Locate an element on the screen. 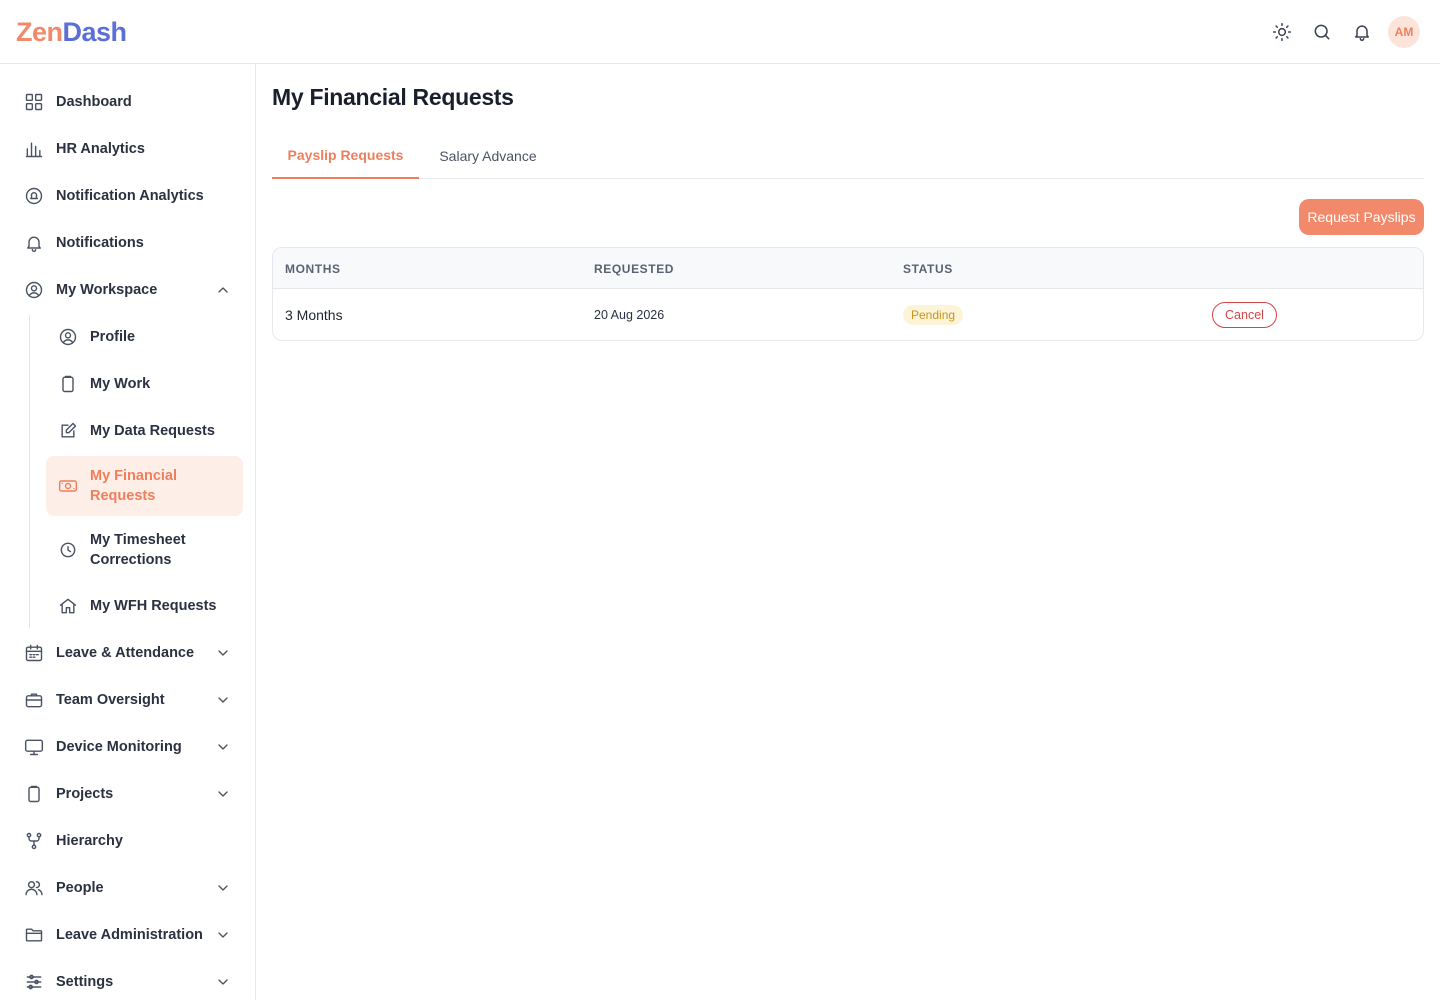  sidebar-item-label: Projects is located at coordinates (85, 794).